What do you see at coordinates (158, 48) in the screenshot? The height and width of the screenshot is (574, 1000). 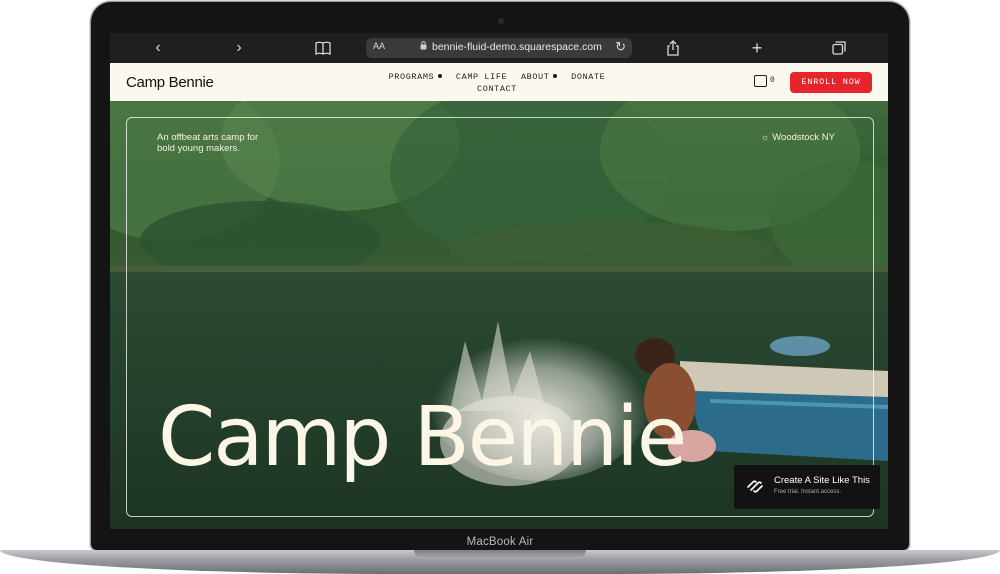 I see `chevron-left-icon: ‹` at bounding box center [158, 48].